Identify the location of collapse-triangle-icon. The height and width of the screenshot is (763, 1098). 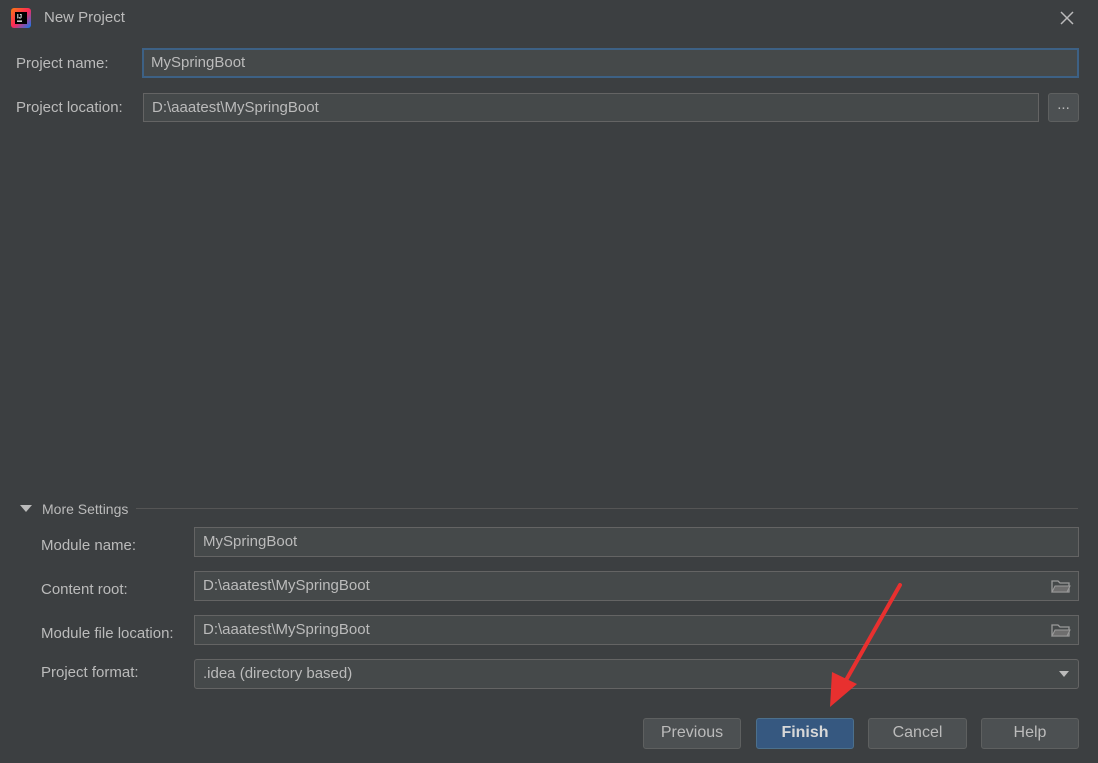
(26, 508).